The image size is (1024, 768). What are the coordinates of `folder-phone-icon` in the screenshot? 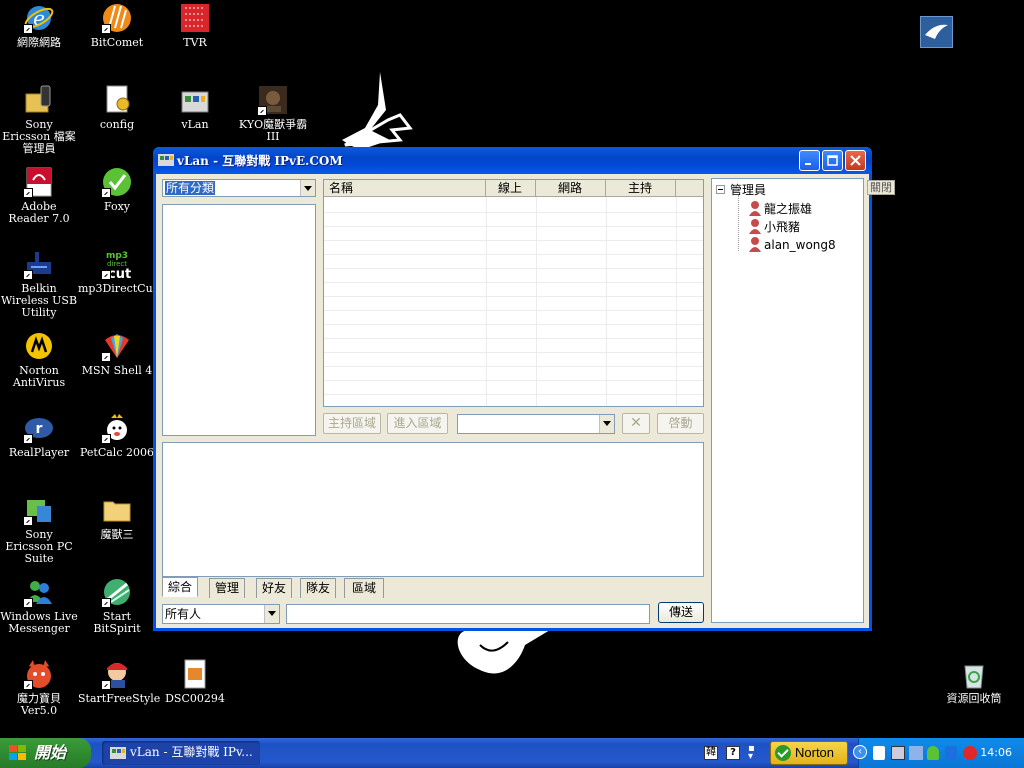 It's located at (39, 100).